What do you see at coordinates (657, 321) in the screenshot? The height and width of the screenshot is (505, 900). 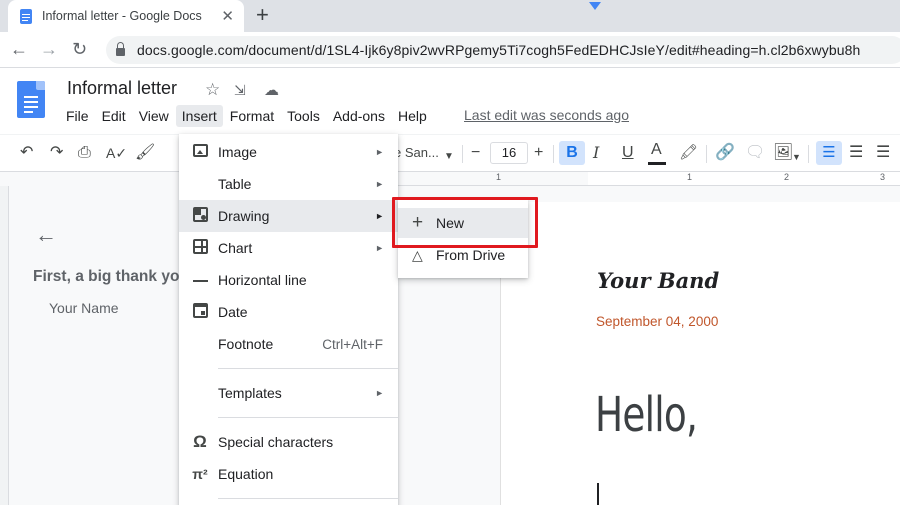 I see `letter-date: September 04, 2000` at bounding box center [657, 321].